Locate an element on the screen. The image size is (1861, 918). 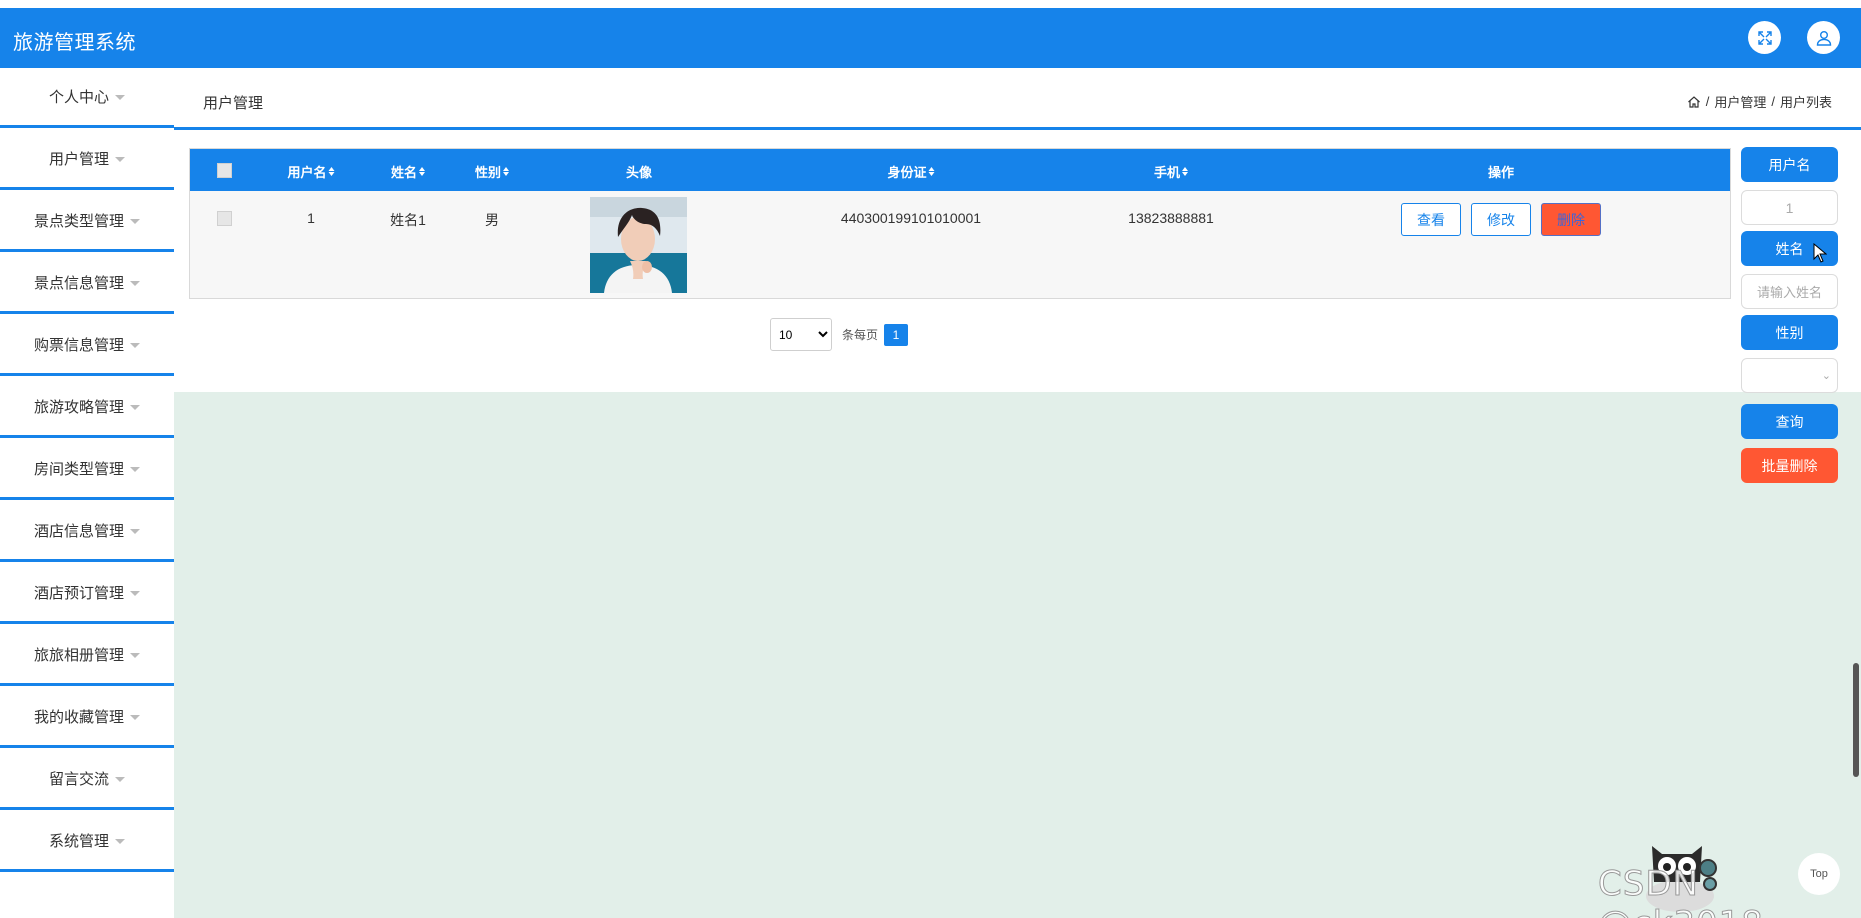
edit-button: 修改 is located at coordinates (1501, 219).